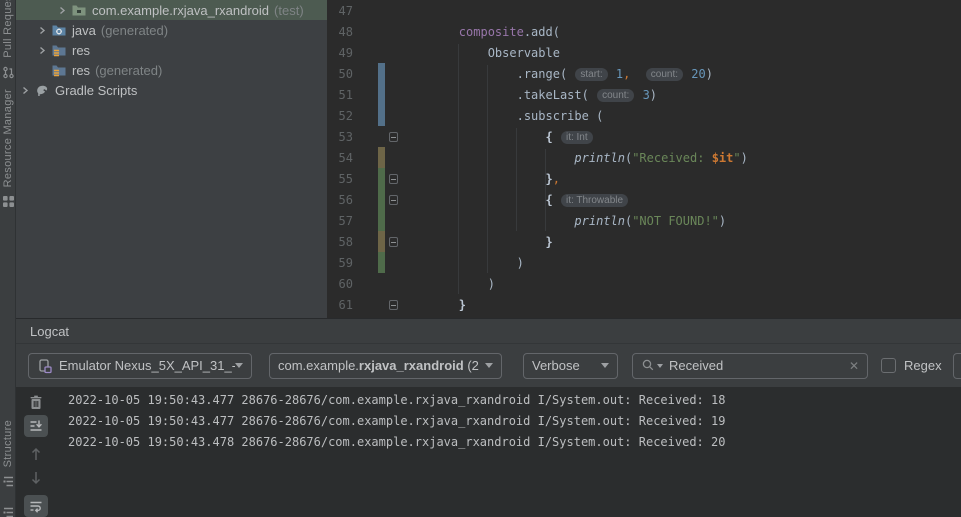 The width and height of the screenshot is (961, 517). Describe the element at coordinates (8, 72) in the screenshot. I see `pull-request-icon` at that location.